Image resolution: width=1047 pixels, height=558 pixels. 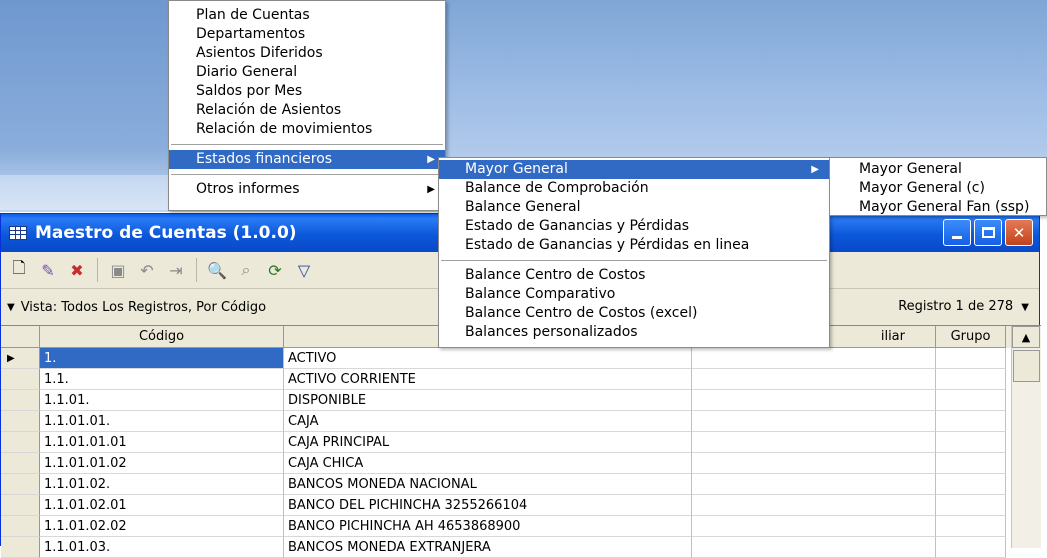 I want to click on cell-code: 1.1.01.01., so click(x=162, y=421).